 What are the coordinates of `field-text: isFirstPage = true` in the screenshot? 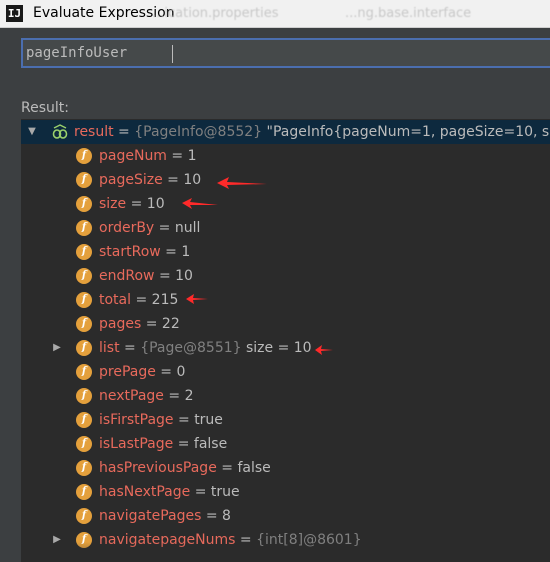 It's located at (161, 420).